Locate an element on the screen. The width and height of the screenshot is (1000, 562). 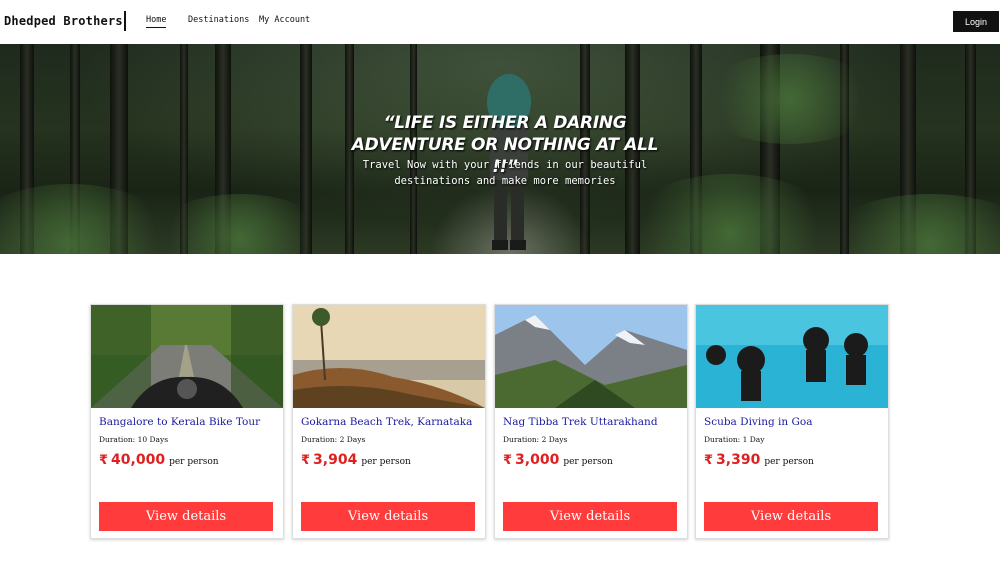
road-bike-icon is located at coordinates (187, 356).